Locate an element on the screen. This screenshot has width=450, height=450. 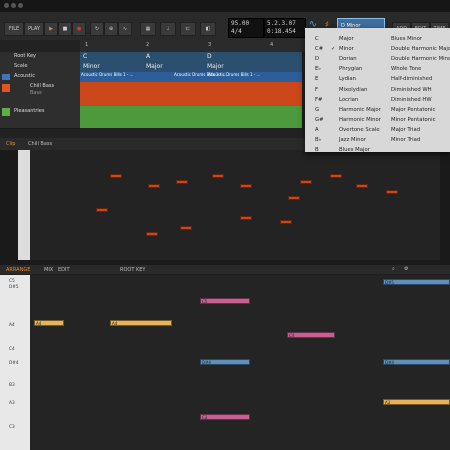
menu-item-mode: Harmonic Major is located at coordinates (360, 110).